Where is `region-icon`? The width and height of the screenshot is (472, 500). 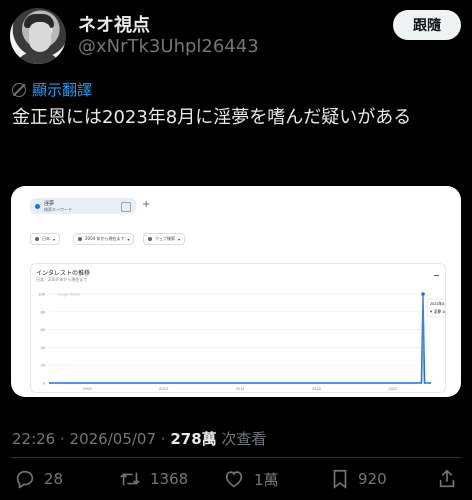 region-icon is located at coordinates (37, 239).